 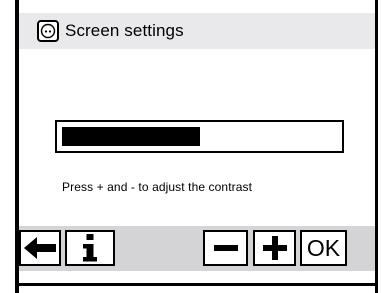 I want to click on ok-label: OK, so click(x=323, y=247).